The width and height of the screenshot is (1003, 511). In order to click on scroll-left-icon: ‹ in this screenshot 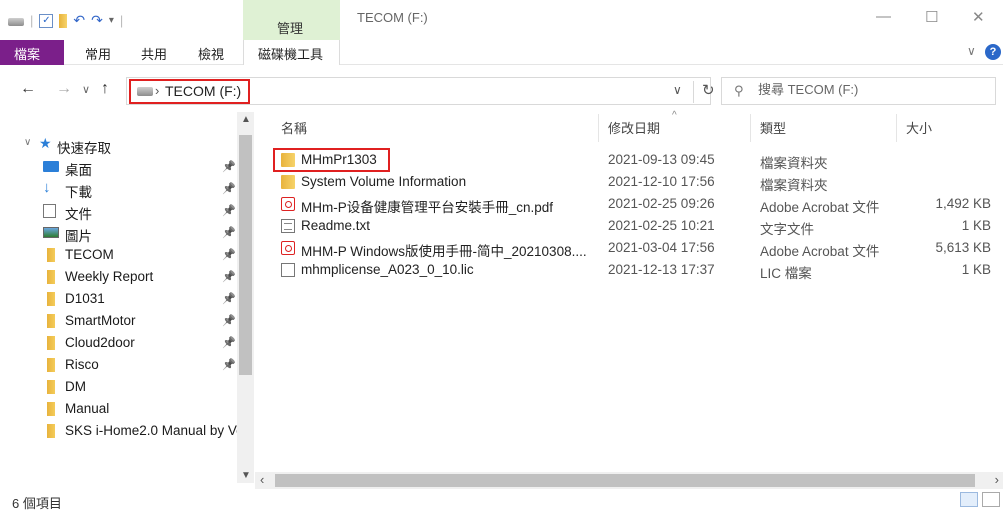, I will do `click(262, 479)`.